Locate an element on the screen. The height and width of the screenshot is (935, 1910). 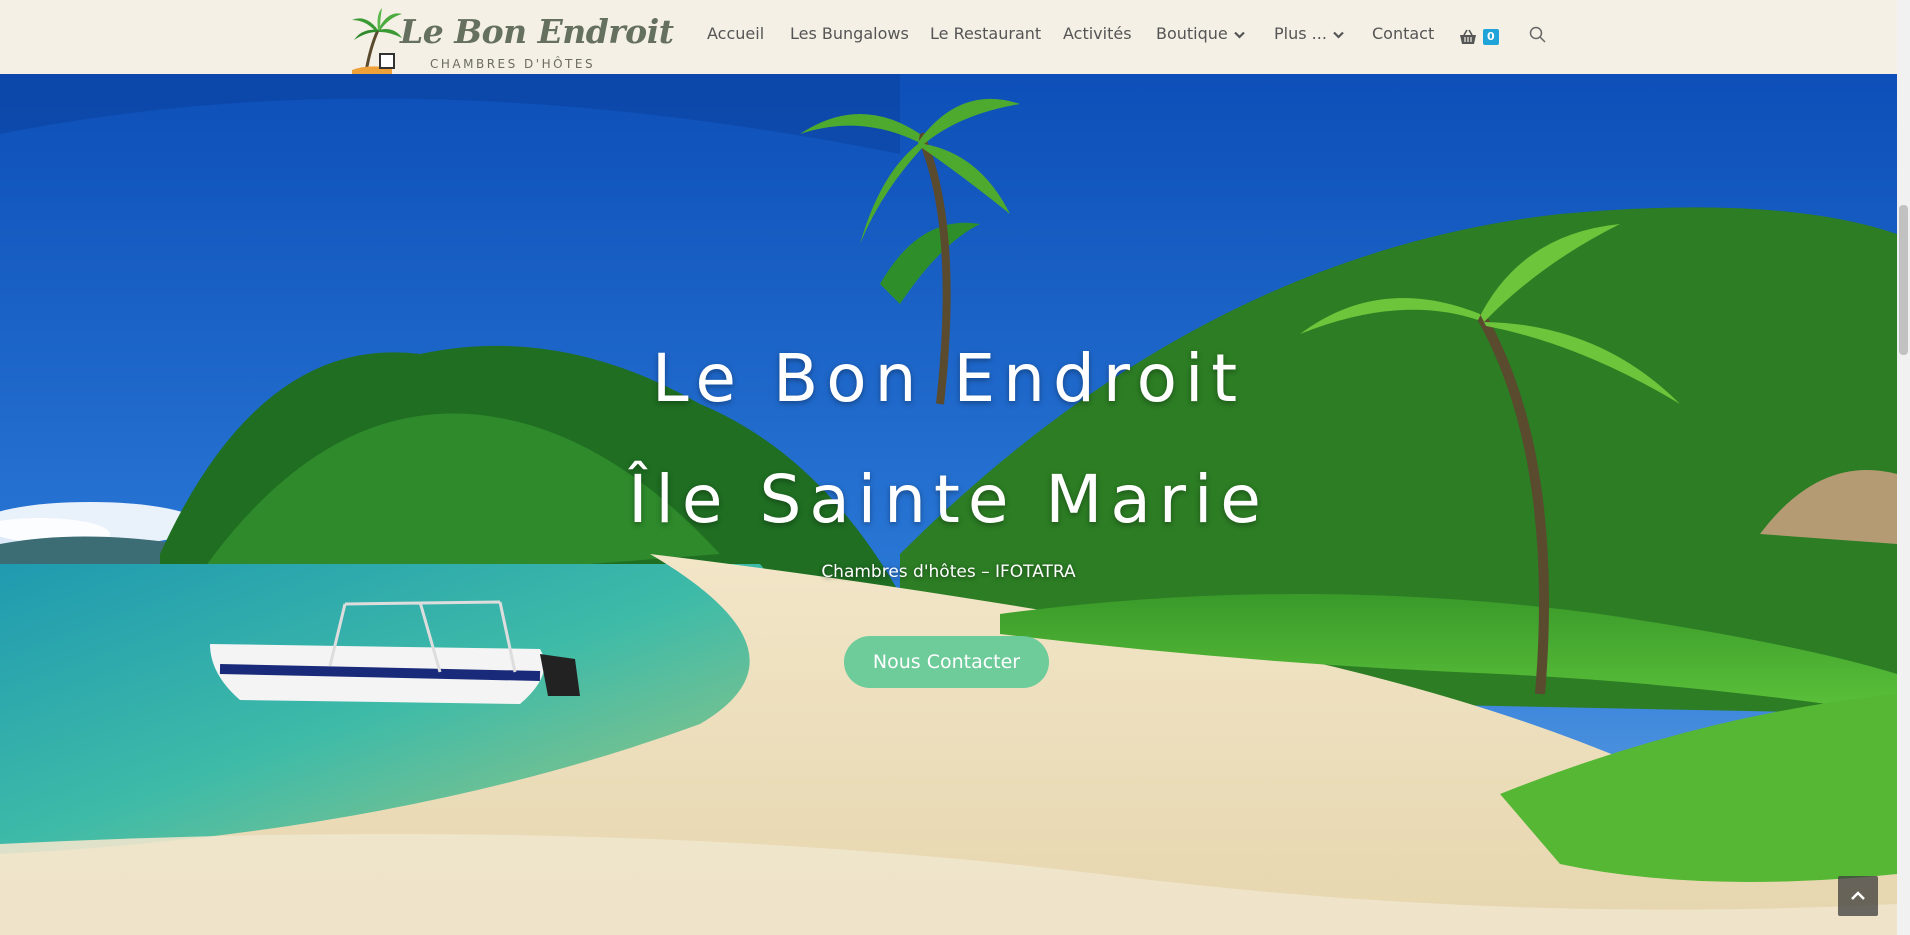
contact-button: Nous Contacter is located at coordinates (946, 662).